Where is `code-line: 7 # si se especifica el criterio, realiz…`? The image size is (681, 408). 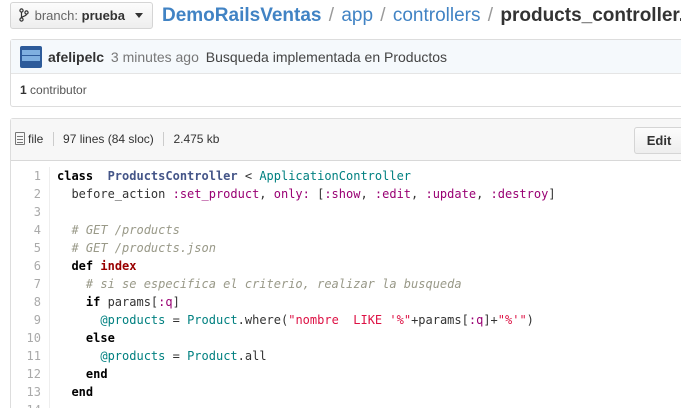 code-line: 7 # si se especifica el criterio, realiz… is located at coordinates (346, 284).